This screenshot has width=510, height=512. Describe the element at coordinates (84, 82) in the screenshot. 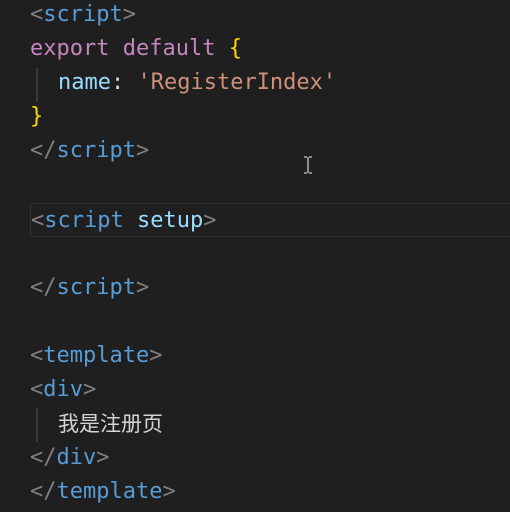

I see `property-key: name` at that location.